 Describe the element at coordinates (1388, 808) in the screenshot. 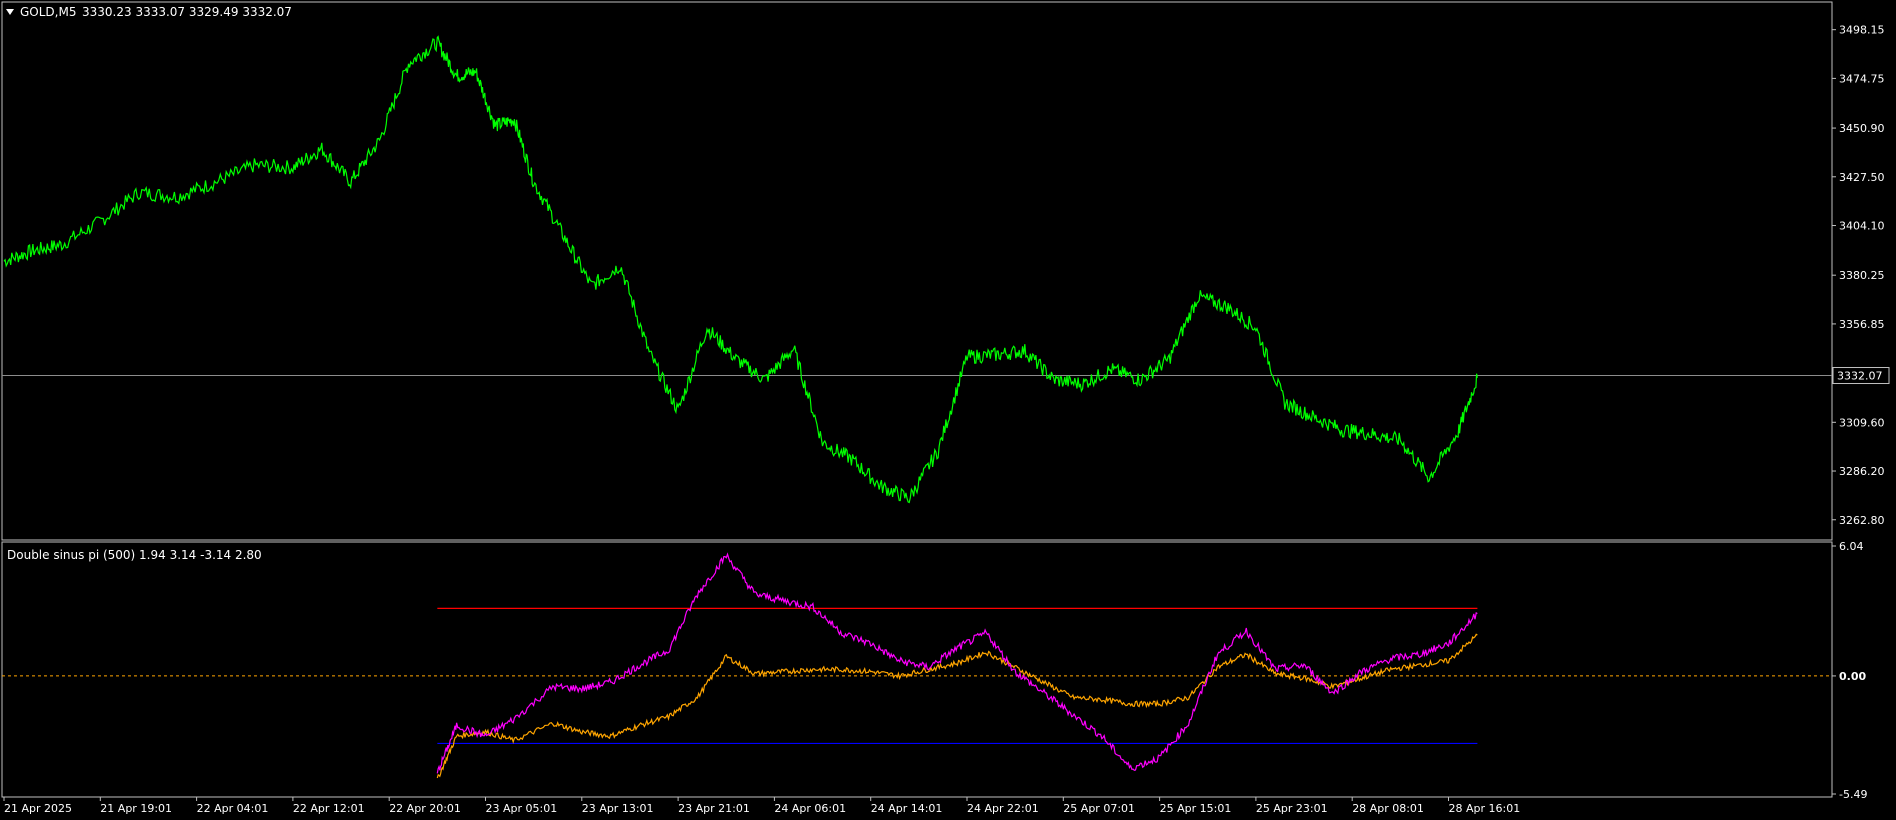

I see `time-tick-label: 28 Apr 08:01` at that location.